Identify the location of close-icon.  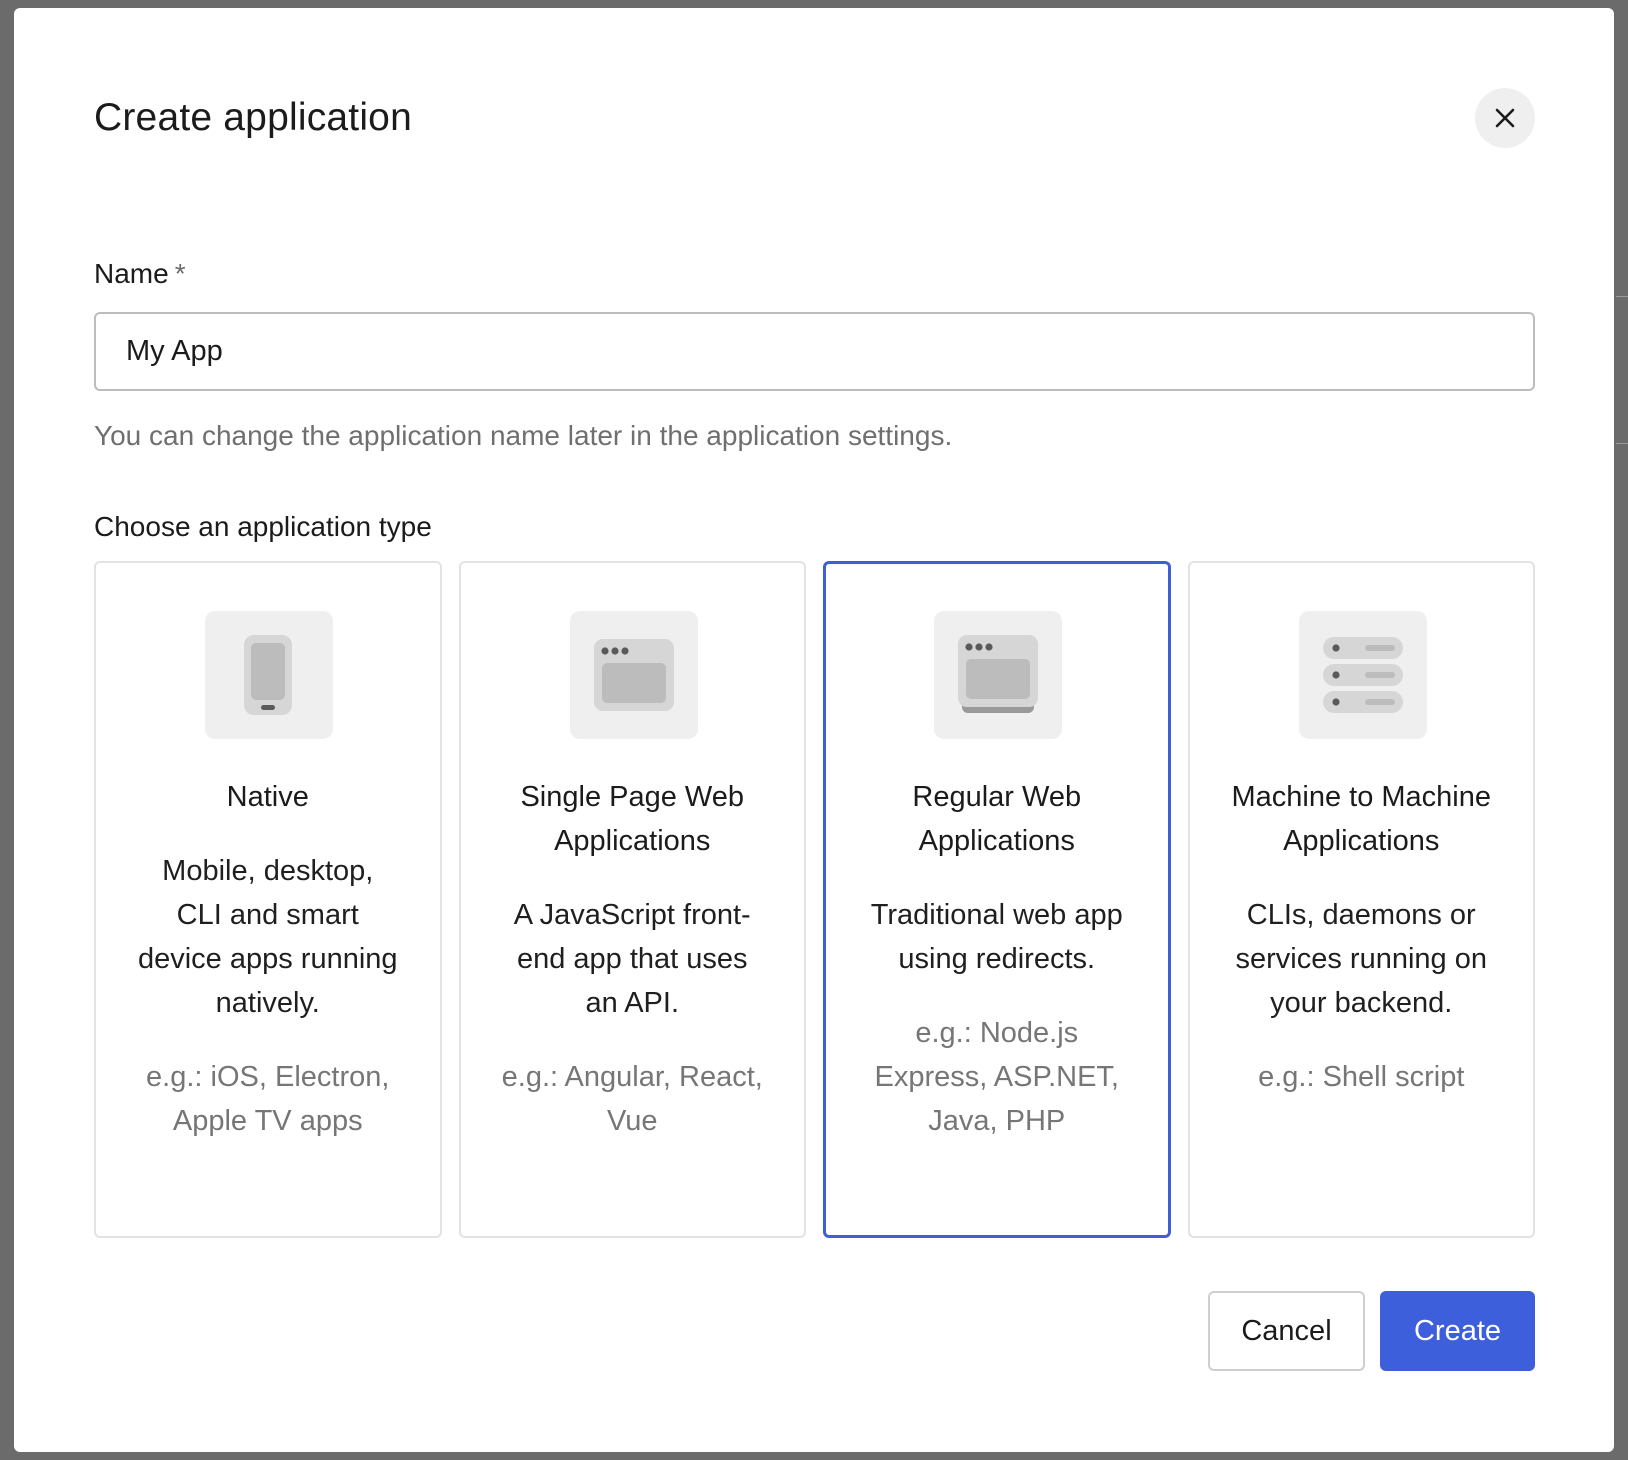
(1505, 118).